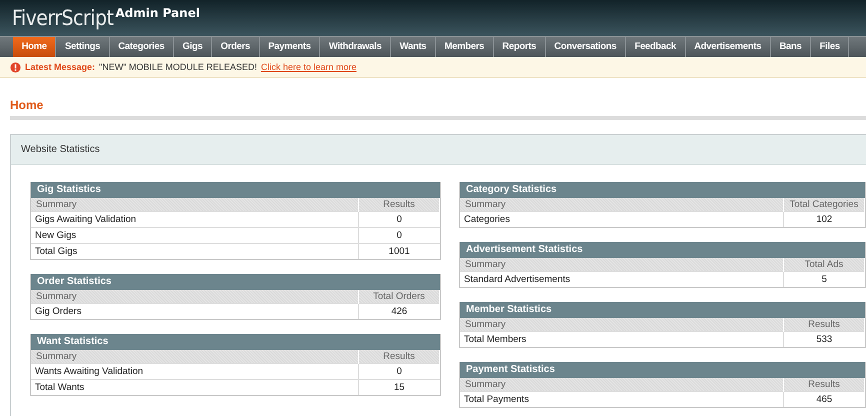  Describe the element at coordinates (34, 47) in the screenshot. I see `nav-tab: Home` at that location.